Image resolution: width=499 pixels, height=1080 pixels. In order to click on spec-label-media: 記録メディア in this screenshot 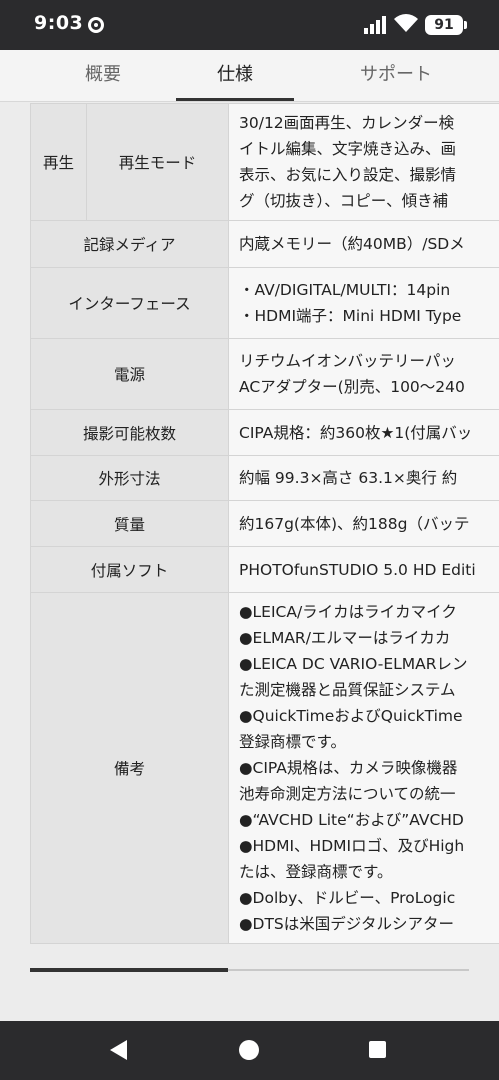, I will do `click(129, 244)`.